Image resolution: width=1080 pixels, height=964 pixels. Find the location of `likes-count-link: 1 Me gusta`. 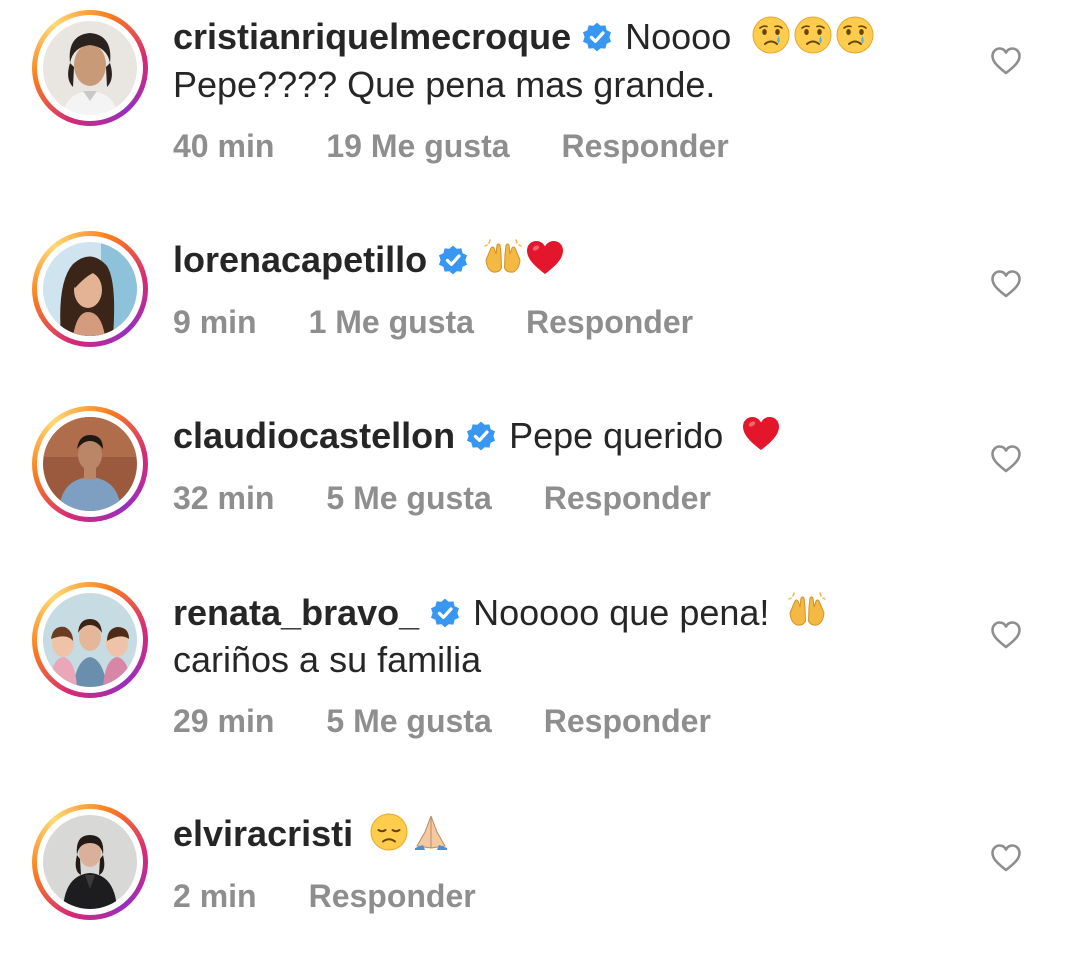

likes-count-link: 1 Me gusta is located at coordinates (391, 322).